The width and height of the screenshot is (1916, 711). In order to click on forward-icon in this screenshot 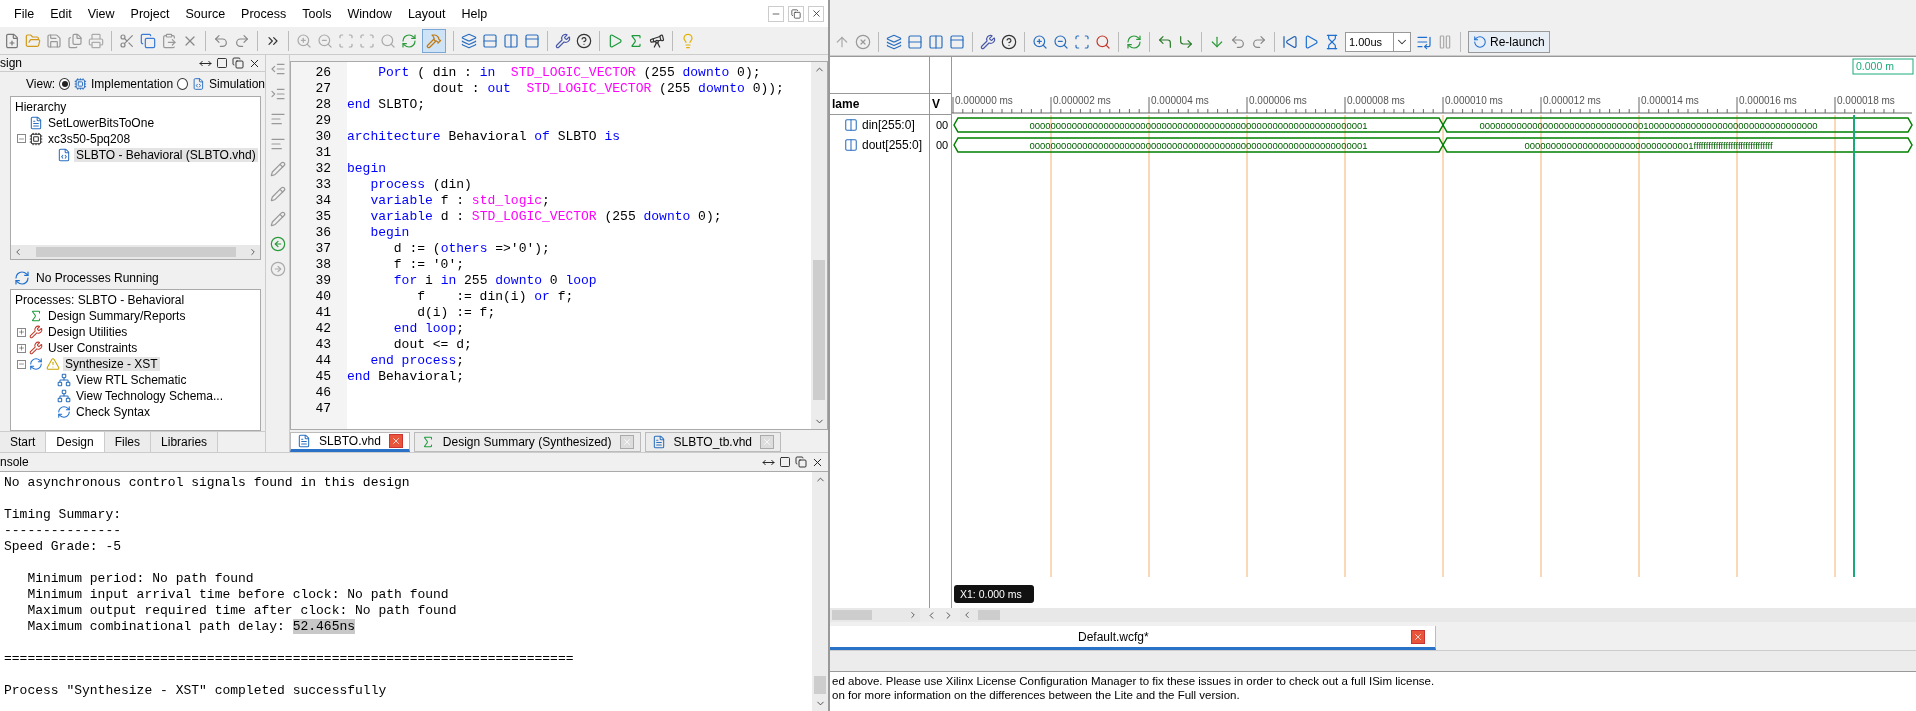, I will do `click(277, 269)`.